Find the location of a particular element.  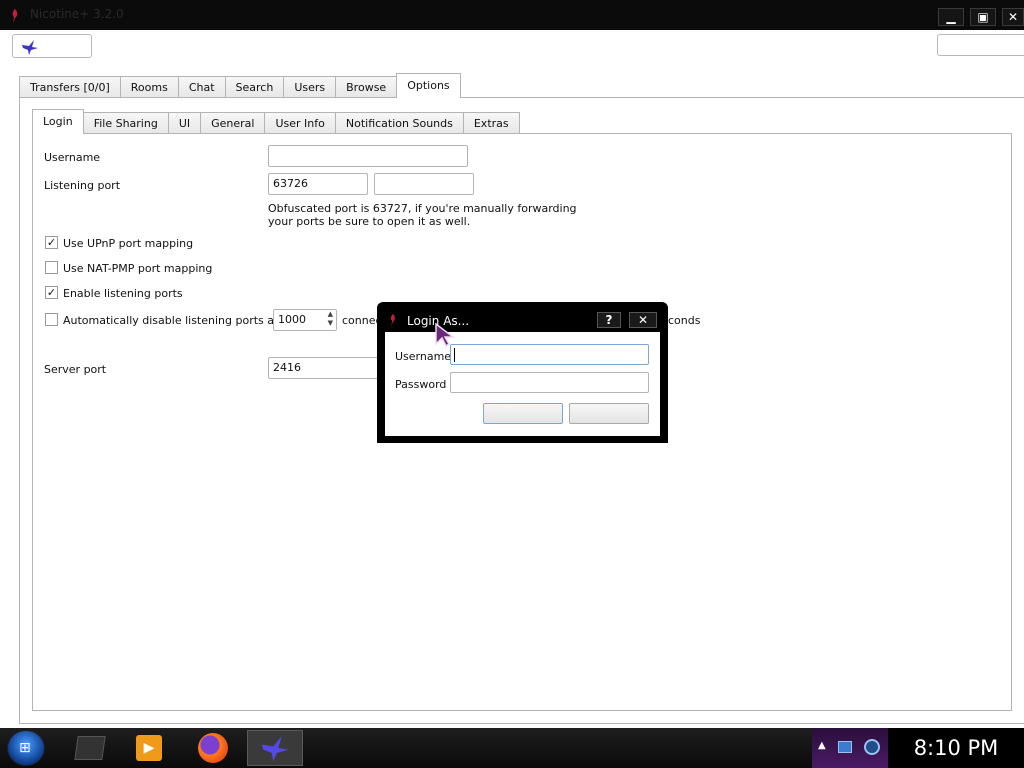

close-icon: ✕ is located at coordinates (1013, 17).